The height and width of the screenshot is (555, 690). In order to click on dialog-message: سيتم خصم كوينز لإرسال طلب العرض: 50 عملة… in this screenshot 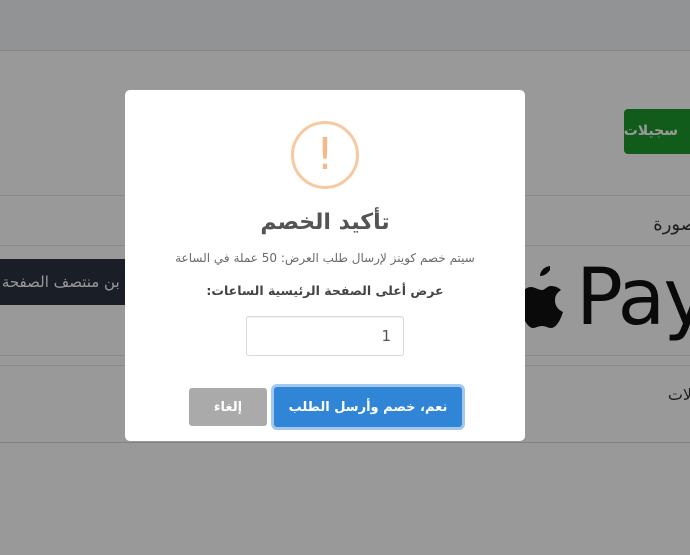, I will do `click(325, 258)`.